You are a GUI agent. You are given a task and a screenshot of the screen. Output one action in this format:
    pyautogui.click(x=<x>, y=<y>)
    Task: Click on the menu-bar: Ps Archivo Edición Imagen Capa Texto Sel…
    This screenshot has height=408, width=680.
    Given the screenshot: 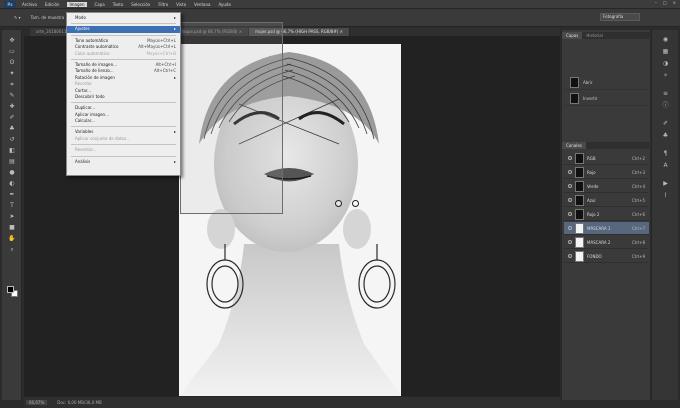 What is the action you would take?
    pyautogui.click(x=340, y=4)
    